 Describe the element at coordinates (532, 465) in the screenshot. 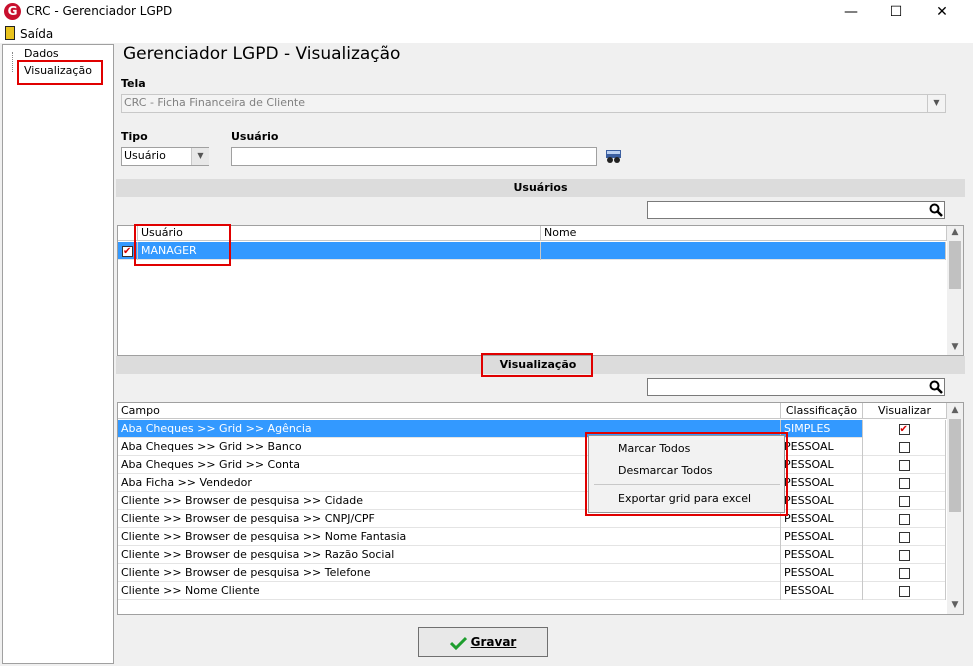

I see `table-row: Aba Cheques >> Grid >> Conta PESSOAL` at that location.